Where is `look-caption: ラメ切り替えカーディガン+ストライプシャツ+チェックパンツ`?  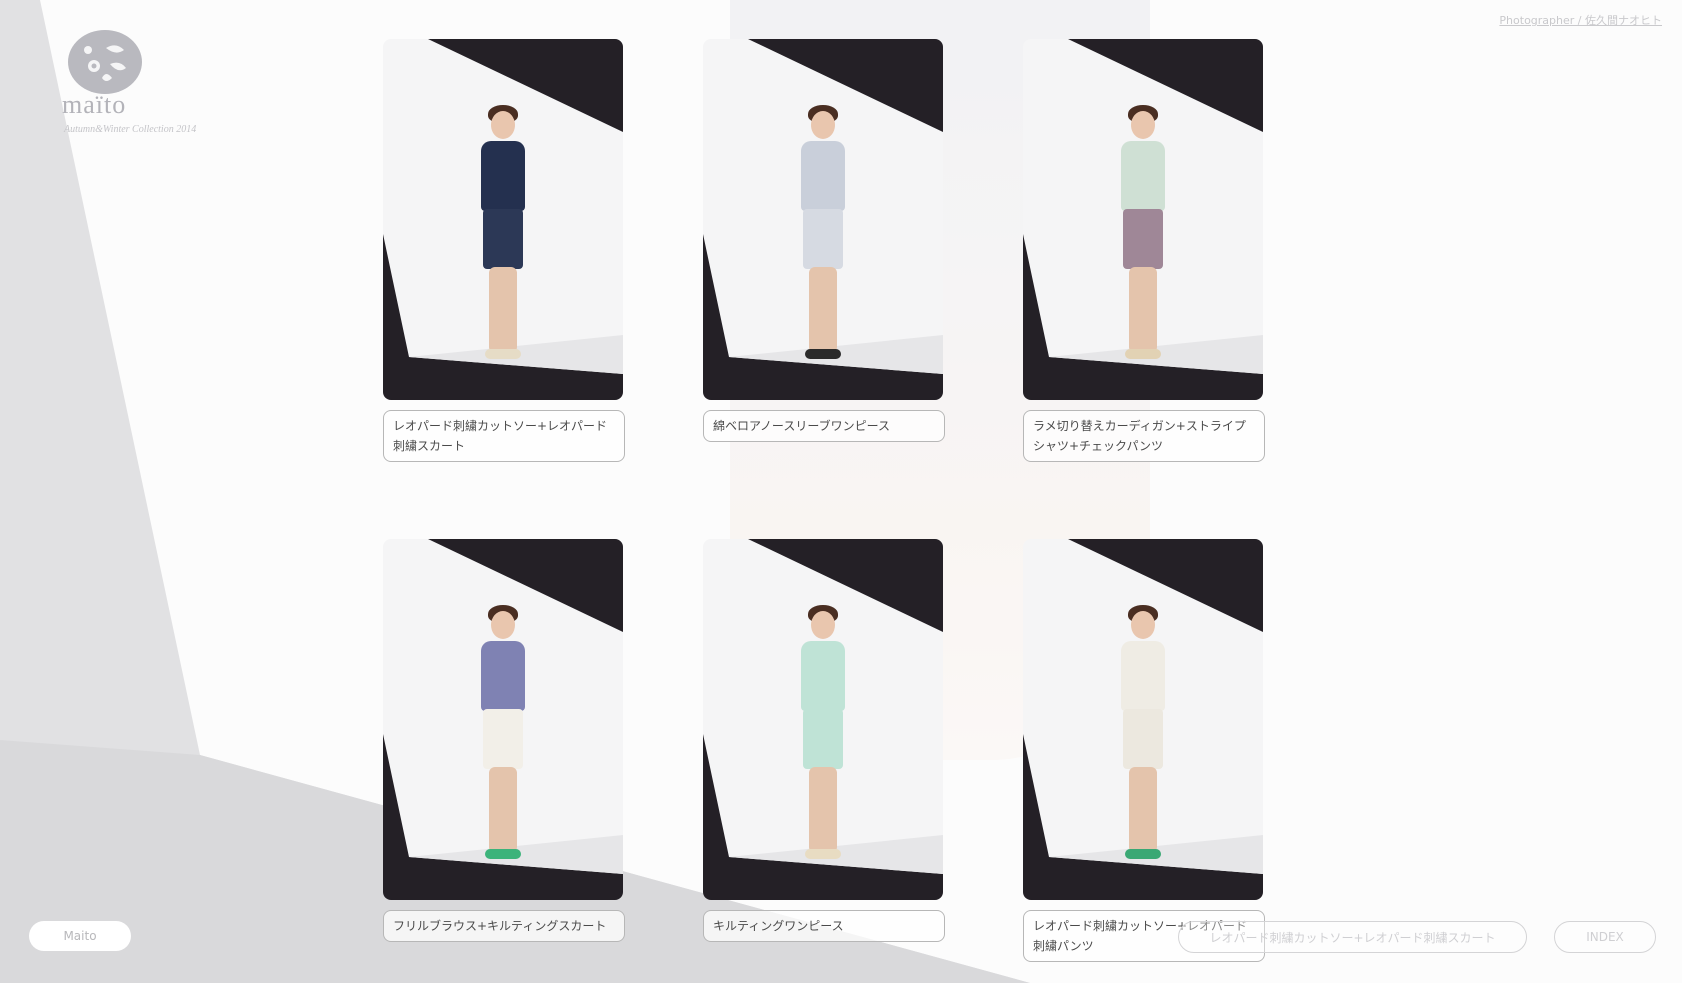
look-caption: ラメ切り替えカーディガン+ストライプシャツ+チェックパンツ is located at coordinates (1144, 436).